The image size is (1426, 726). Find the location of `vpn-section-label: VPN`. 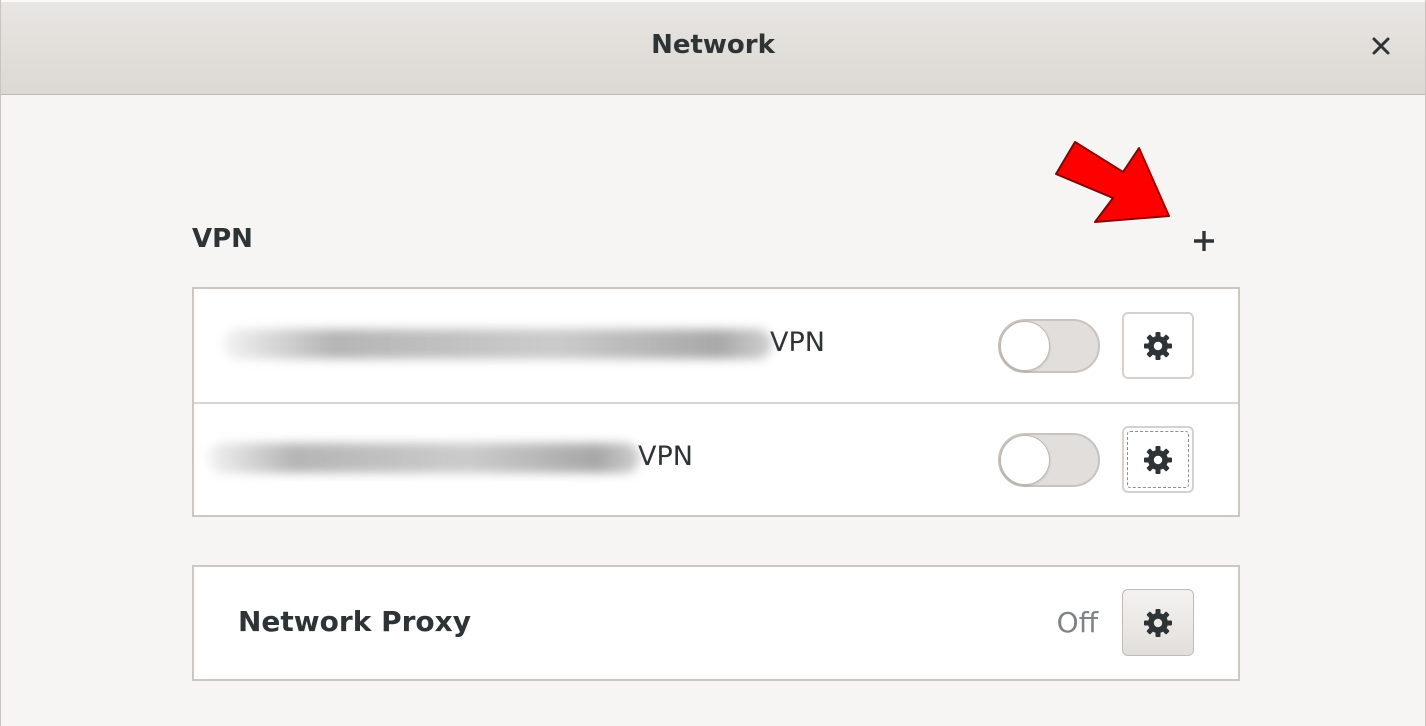

vpn-section-label: VPN is located at coordinates (222, 239).